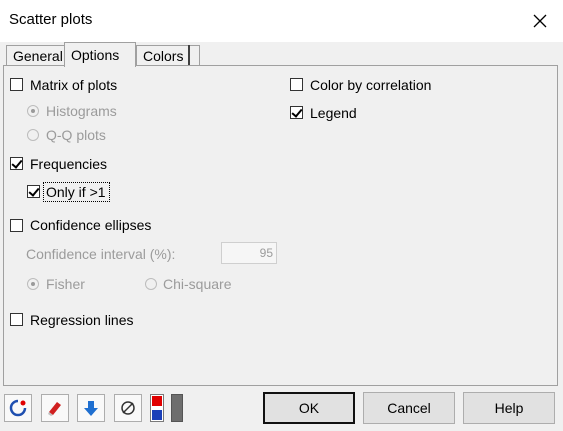  Describe the element at coordinates (197, 284) in the screenshot. I see `chi-square-label: Chi-square` at that location.